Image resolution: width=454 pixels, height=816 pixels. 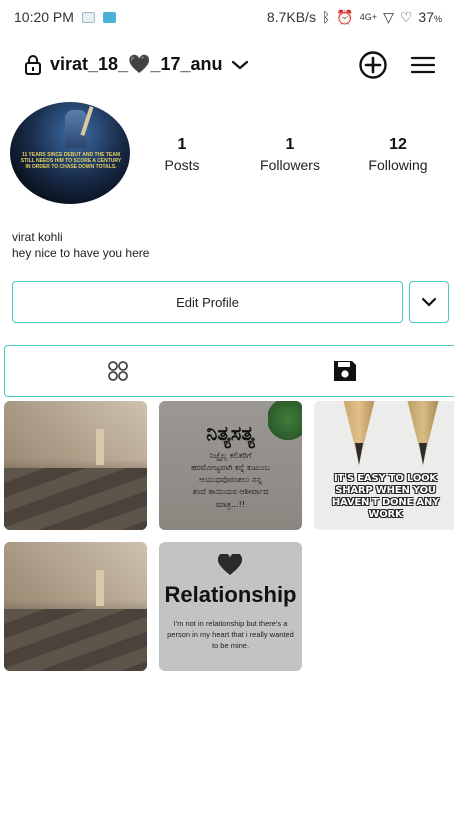 What do you see at coordinates (398, 154) in the screenshot?
I see `stat-following: 12 Following` at bounding box center [398, 154].